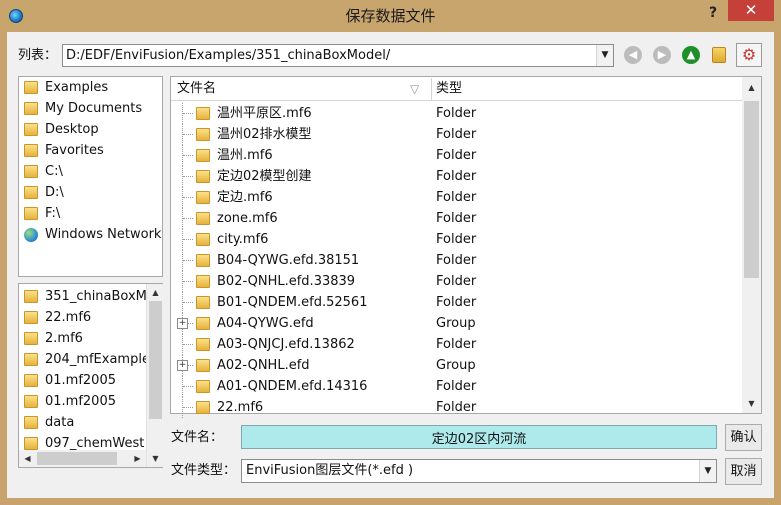 This screenshot has width=781, height=505. I want to click on file-name-cell: A04-QYWG.efd, so click(265, 323).